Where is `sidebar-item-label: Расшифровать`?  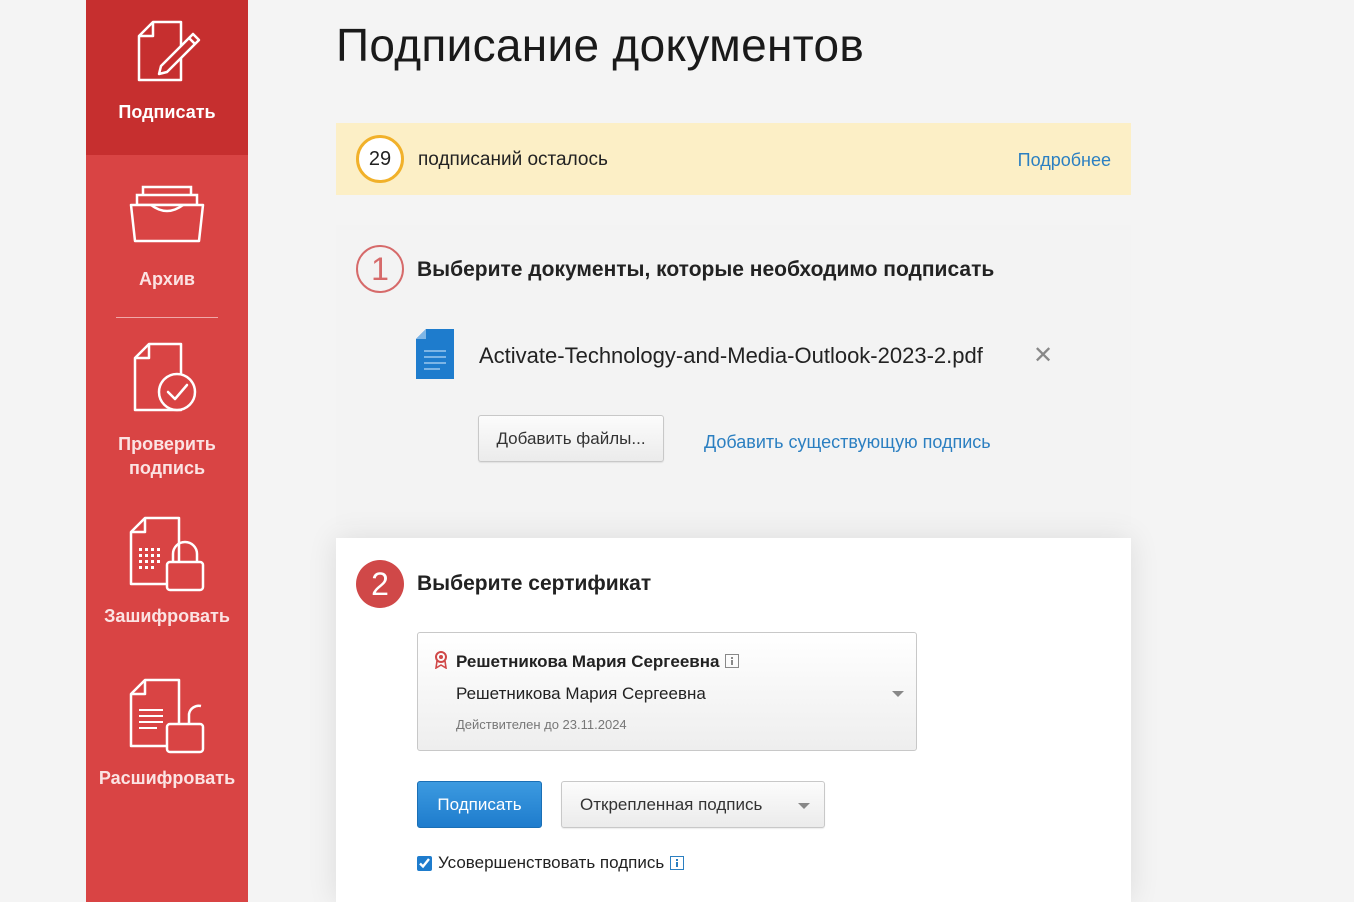
sidebar-item-label: Расшифровать is located at coordinates (167, 778).